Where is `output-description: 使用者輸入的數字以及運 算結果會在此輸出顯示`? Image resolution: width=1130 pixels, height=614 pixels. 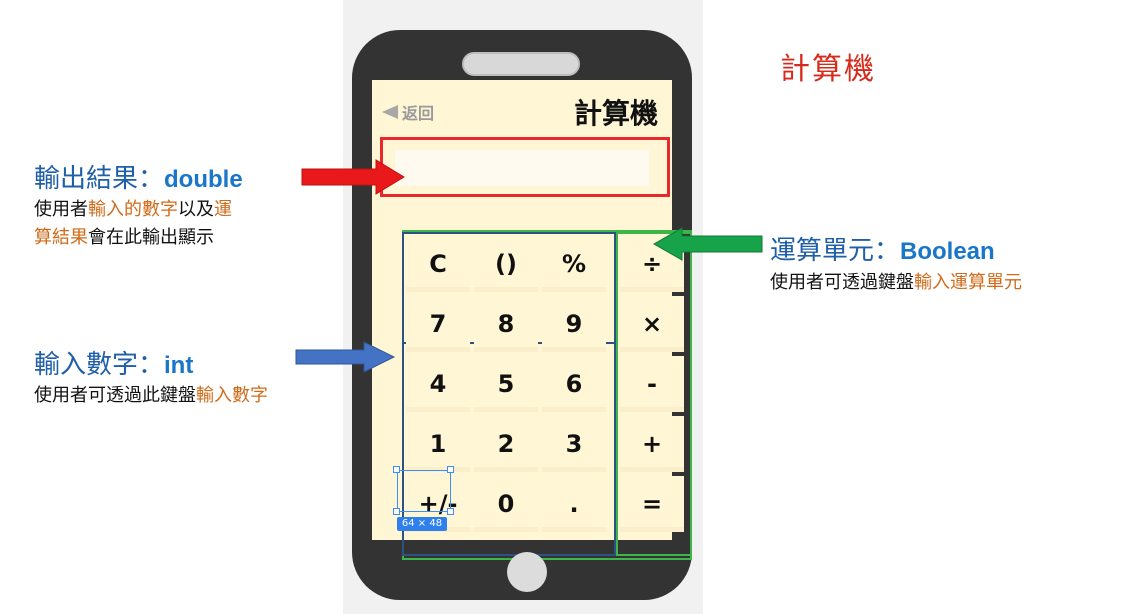 output-description: 使用者輸入的數字以及運 算結果會在此輸出顯示 is located at coordinates (133, 224).